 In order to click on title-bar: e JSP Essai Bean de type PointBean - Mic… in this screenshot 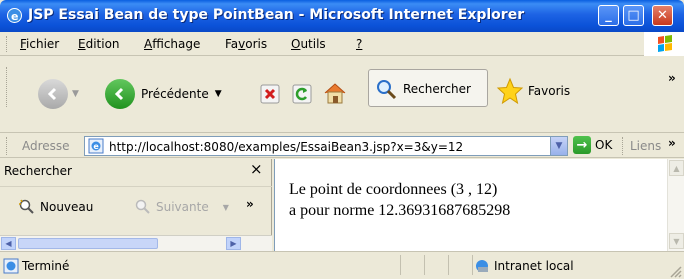, I will do `click(342, 16)`.